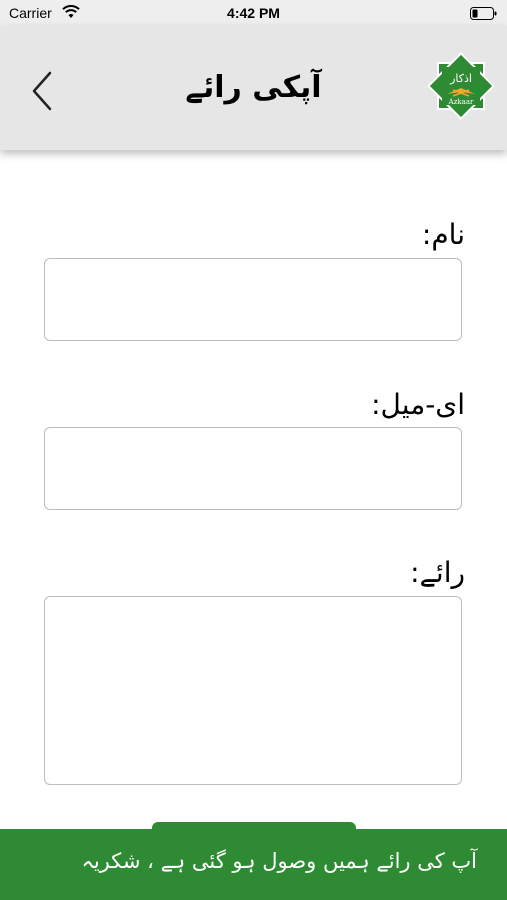 Image resolution: width=507 pixels, height=900 pixels. What do you see at coordinates (461, 86) in the screenshot?
I see `azkaar-logo: اذکار Azkaar` at bounding box center [461, 86].